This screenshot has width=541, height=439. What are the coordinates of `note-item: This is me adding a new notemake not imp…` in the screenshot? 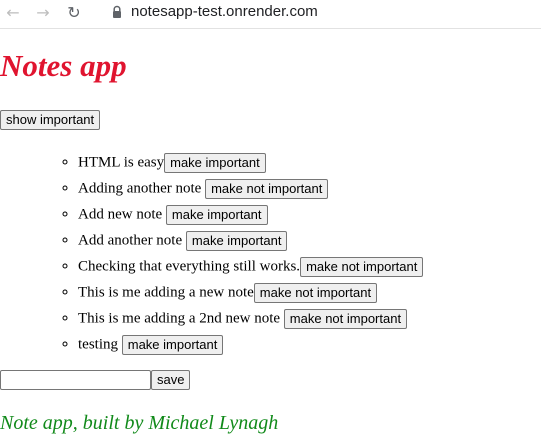 It's located at (250, 292).